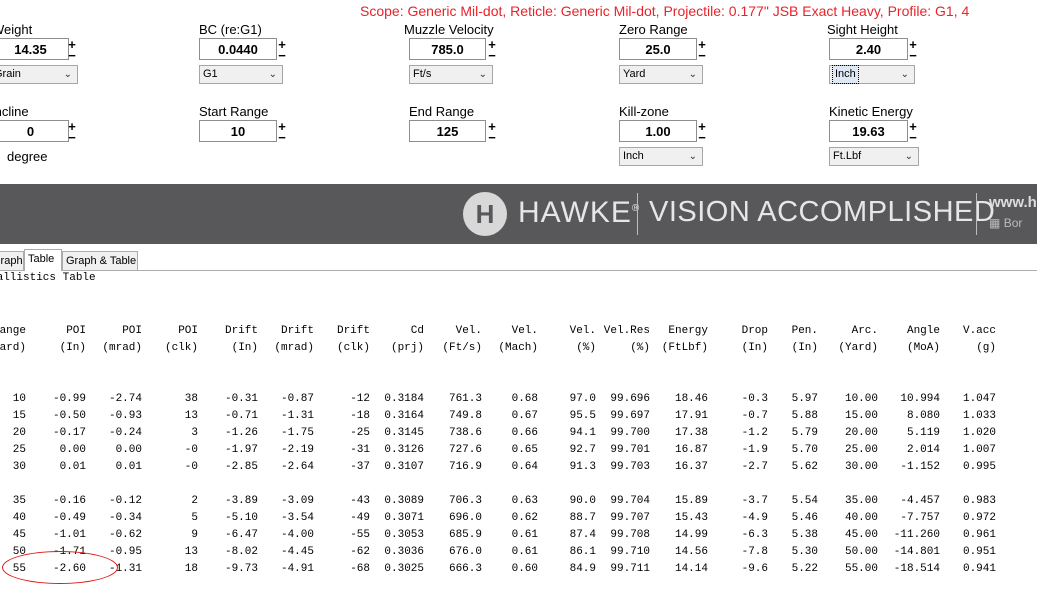  What do you see at coordinates (661, 74) in the screenshot?
I see `zero-range-unit-select: Yard ⌄` at bounding box center [661, 74].